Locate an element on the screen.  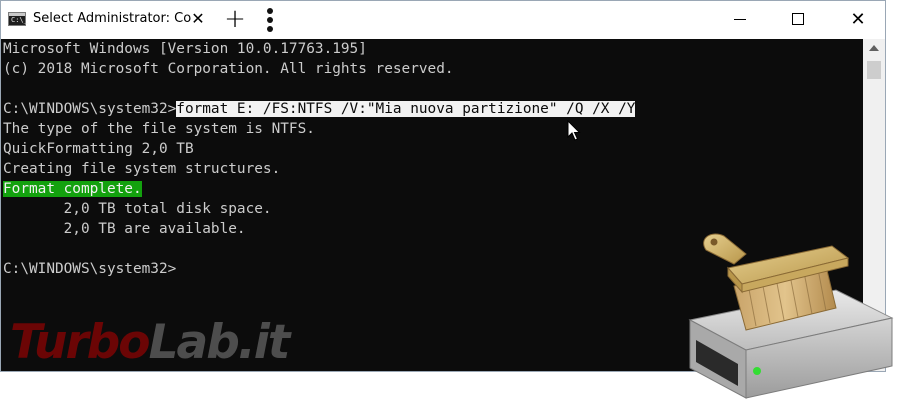
console-line: 2,0 TB total disk space. is located at coordinates (137, 209).